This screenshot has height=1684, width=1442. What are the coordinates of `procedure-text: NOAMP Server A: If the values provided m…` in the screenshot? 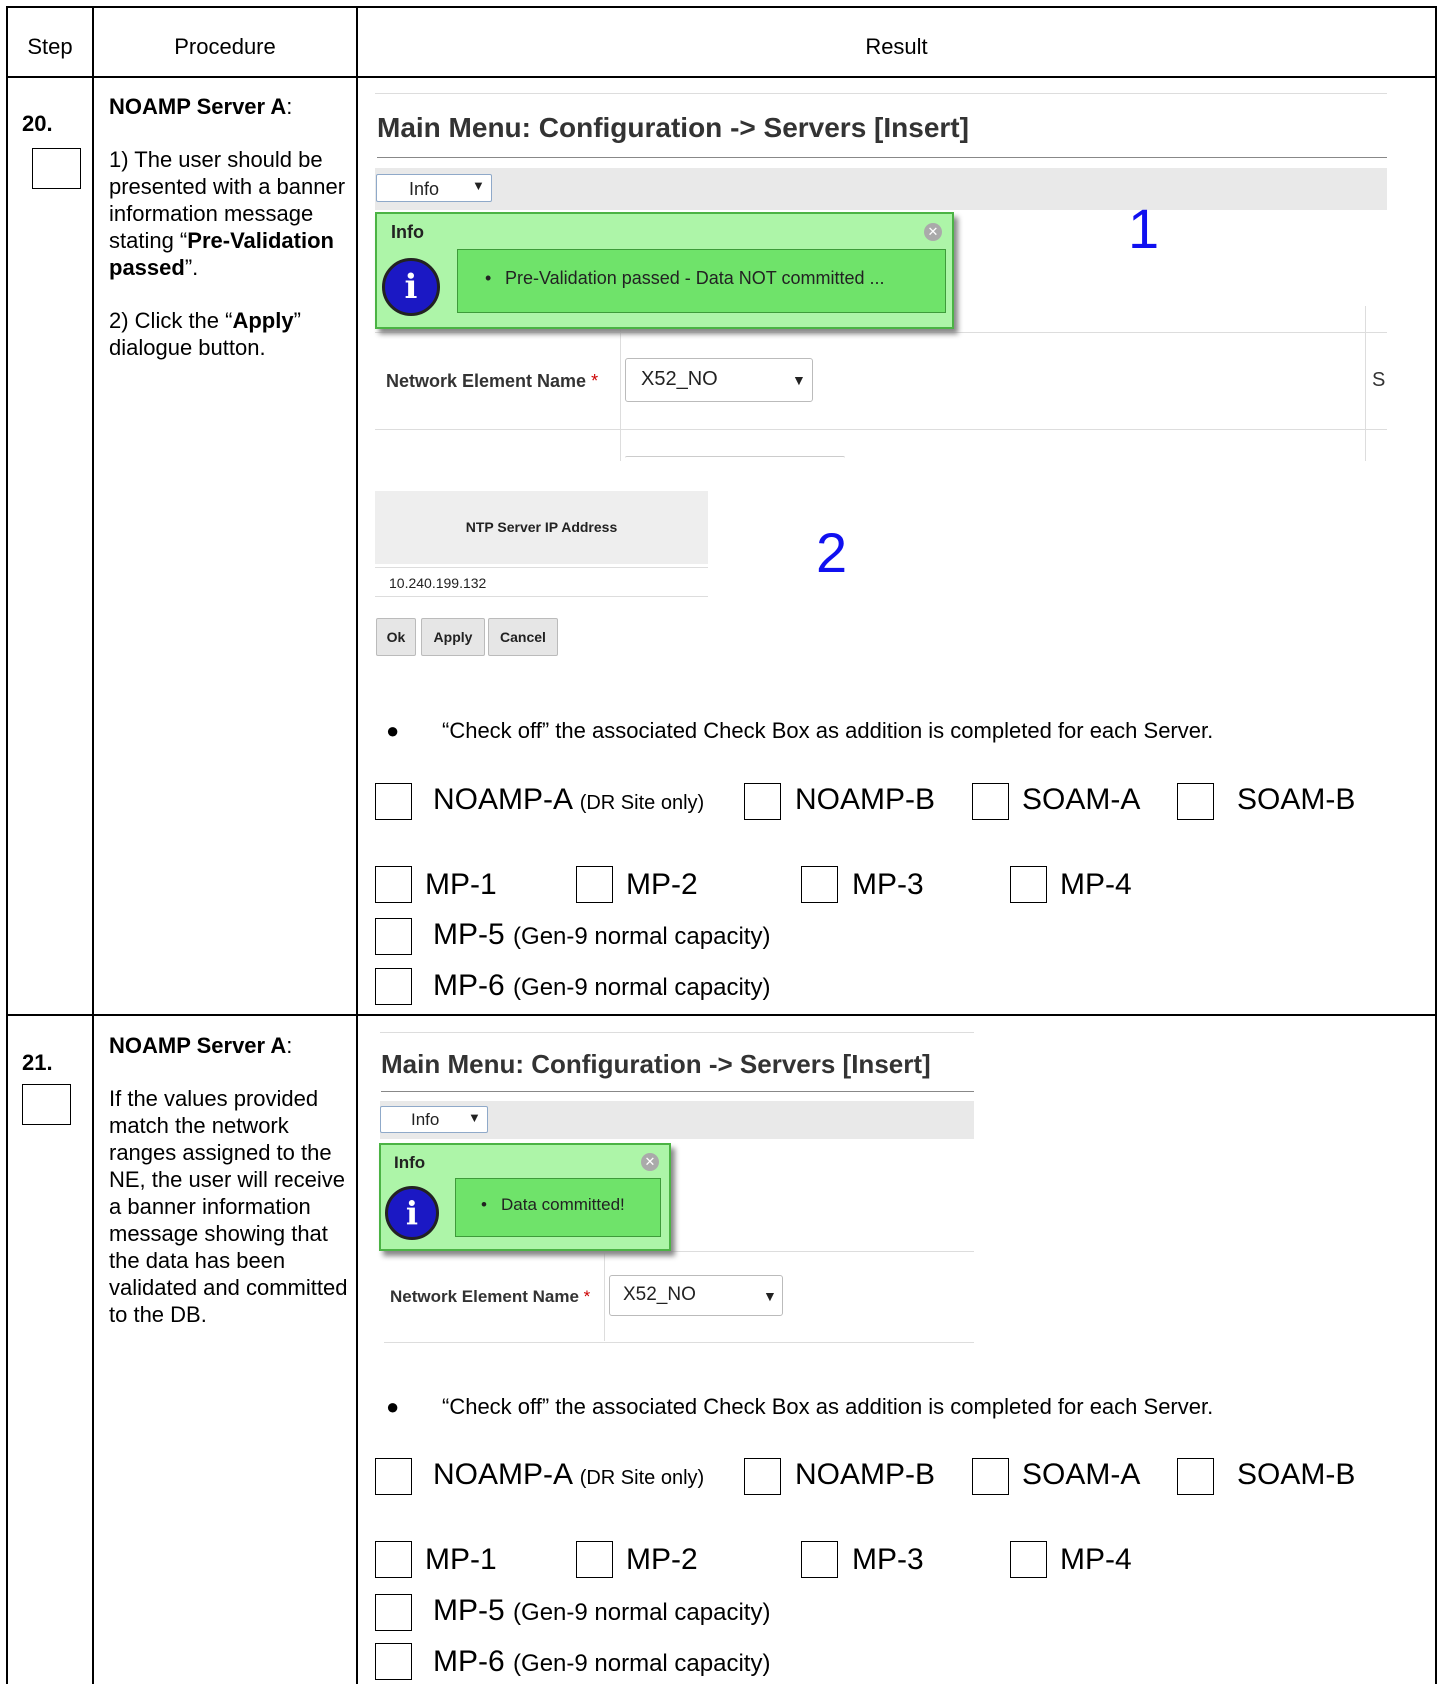 It's located at (228, 1180).